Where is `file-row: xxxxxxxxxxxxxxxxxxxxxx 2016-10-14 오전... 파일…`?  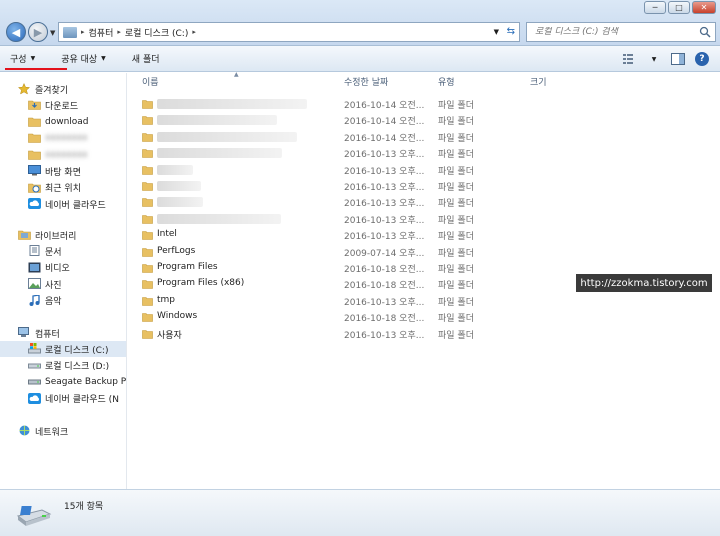
file-row: xxxxxxxxxxxxxxxxxxxxxx 2016-10-14 오전... 파일… is located at coordinates (368, 120).